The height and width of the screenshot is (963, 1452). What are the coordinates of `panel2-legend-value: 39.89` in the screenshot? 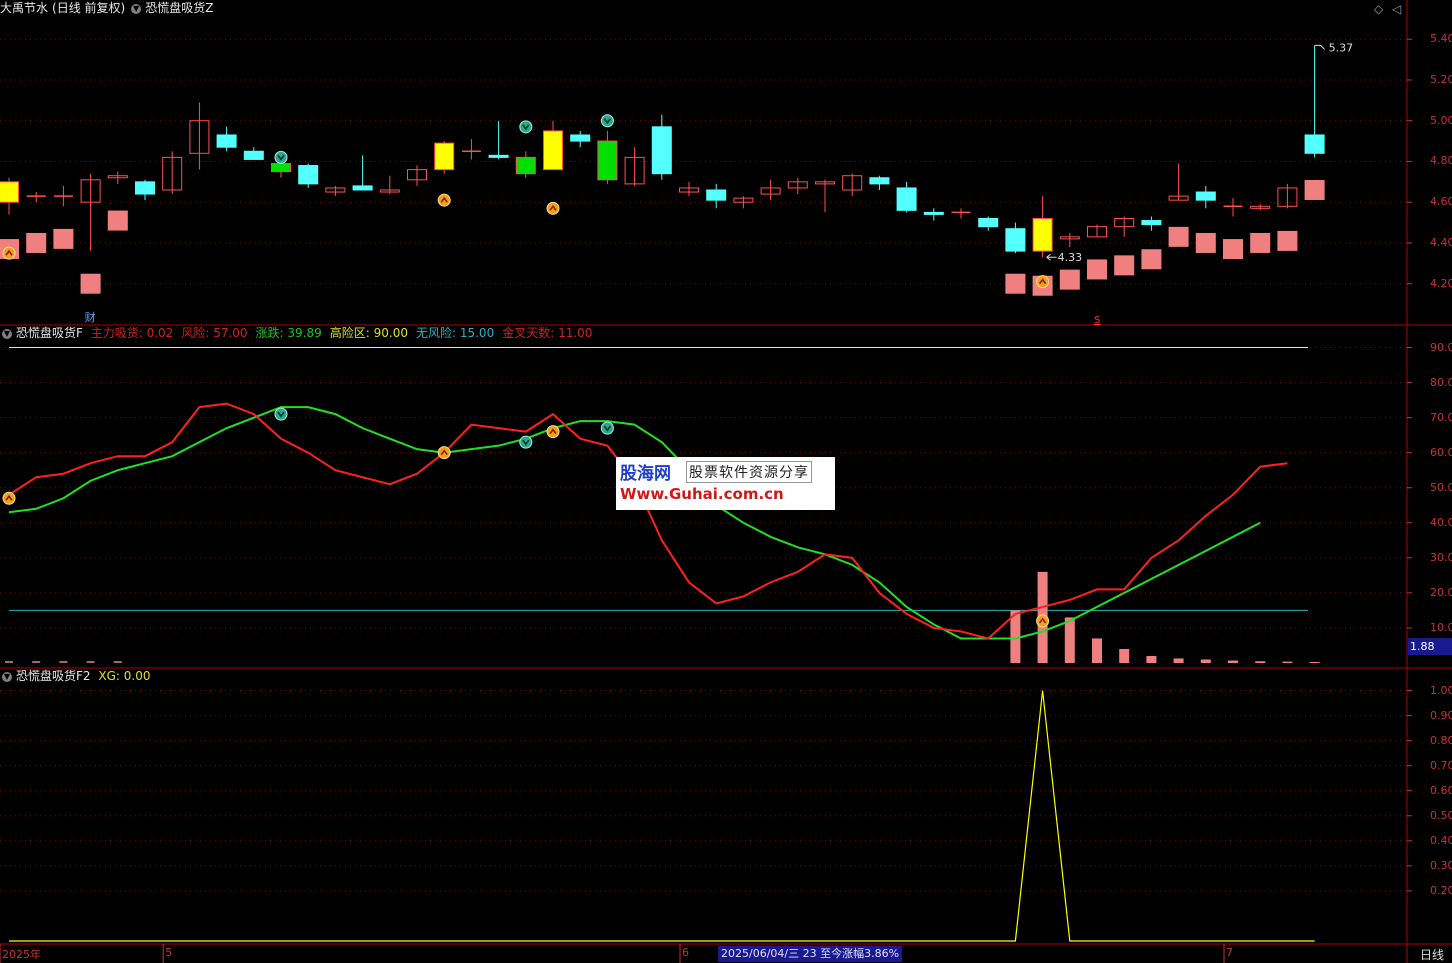 It's located at (302, 333).